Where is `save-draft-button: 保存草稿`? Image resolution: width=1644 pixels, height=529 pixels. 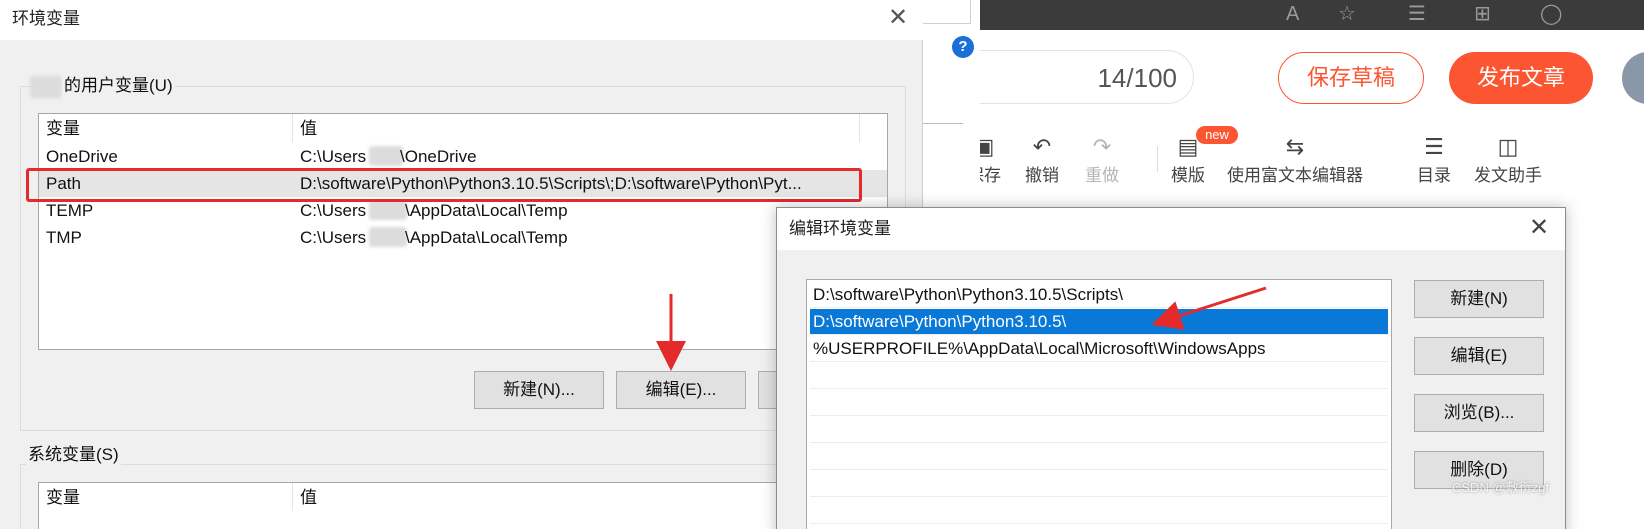
save-draft-button: 保存草稿 is located at coordinates (1351, 78).